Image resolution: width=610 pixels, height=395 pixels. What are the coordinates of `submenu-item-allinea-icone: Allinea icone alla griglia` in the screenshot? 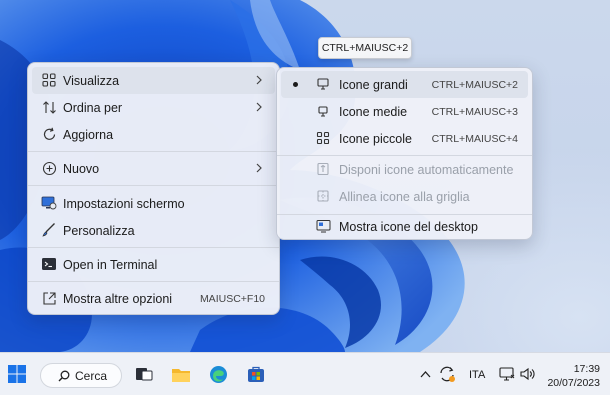 It's located at (404, 196).